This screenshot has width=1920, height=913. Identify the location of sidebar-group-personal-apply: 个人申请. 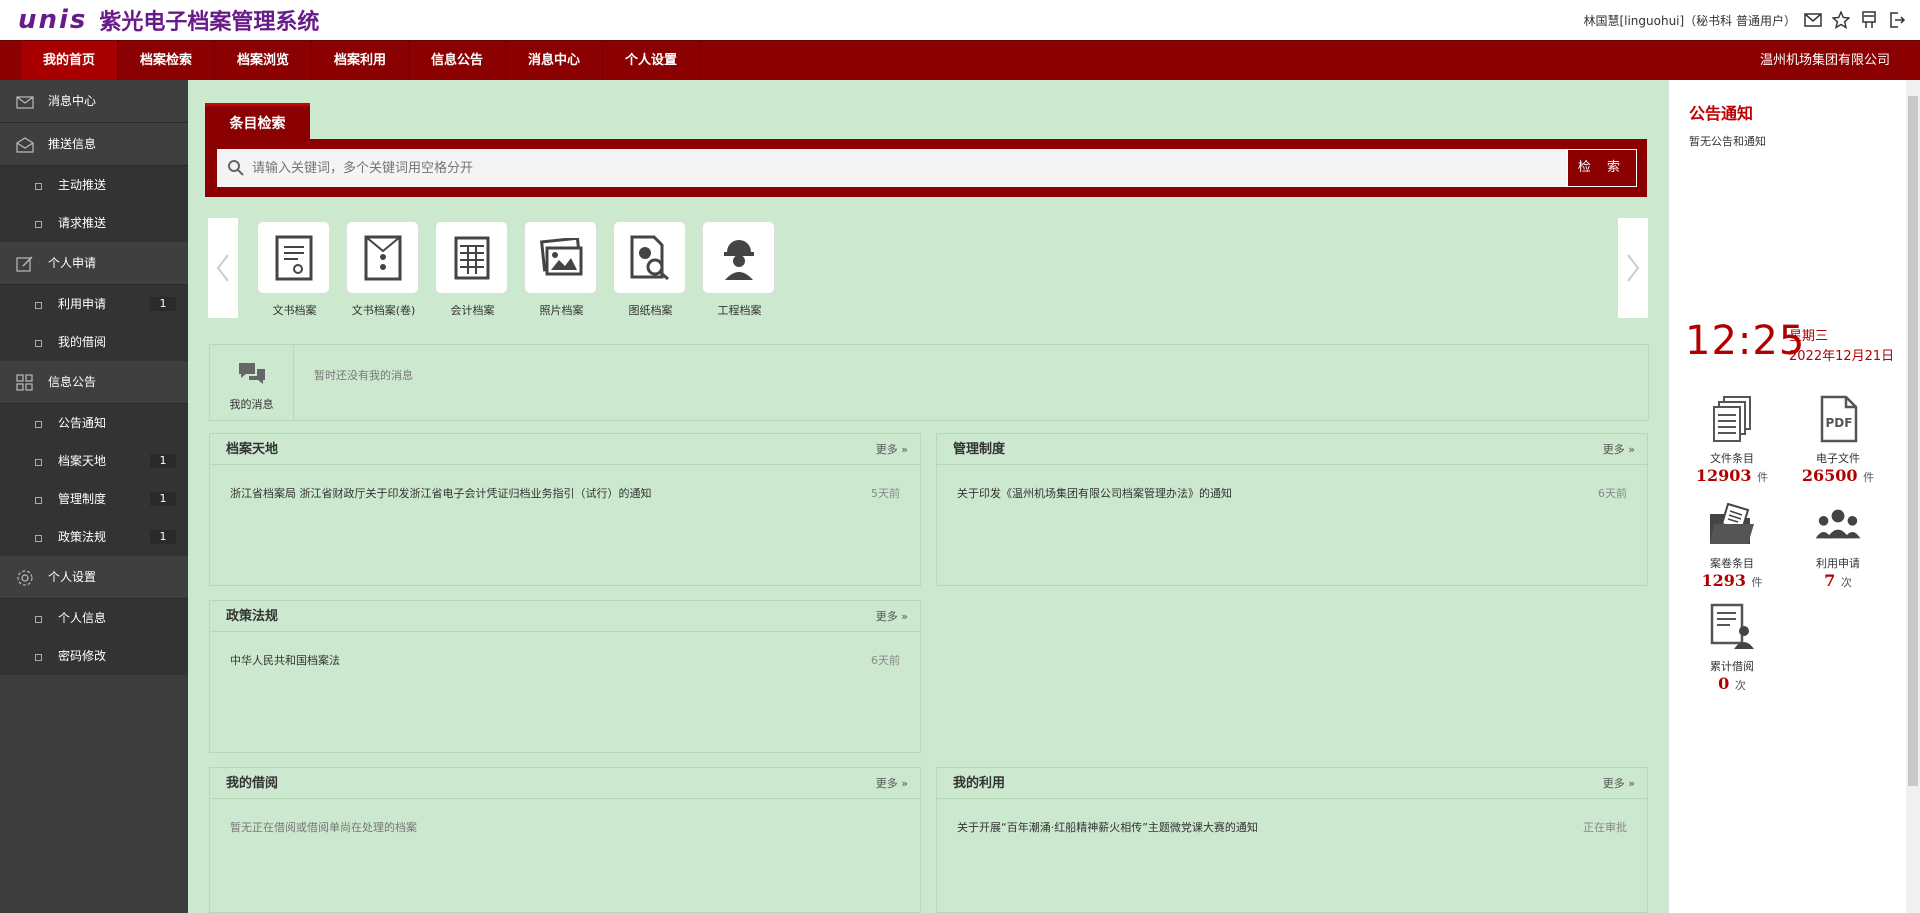
(94, 263).